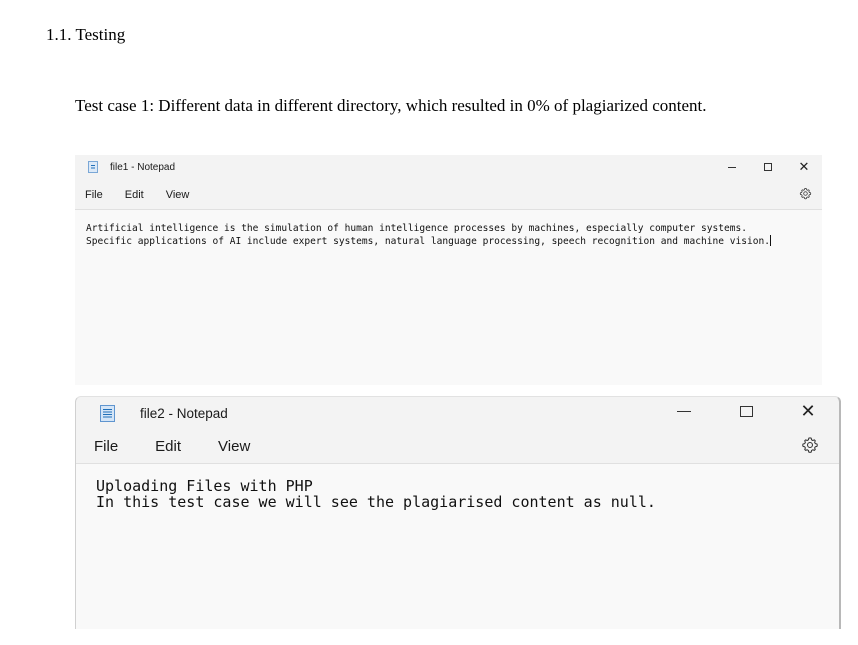  Describe the element at coordinates (143, 167) in the screenshot. I see `window-title: file1 - Notepad` at that location.